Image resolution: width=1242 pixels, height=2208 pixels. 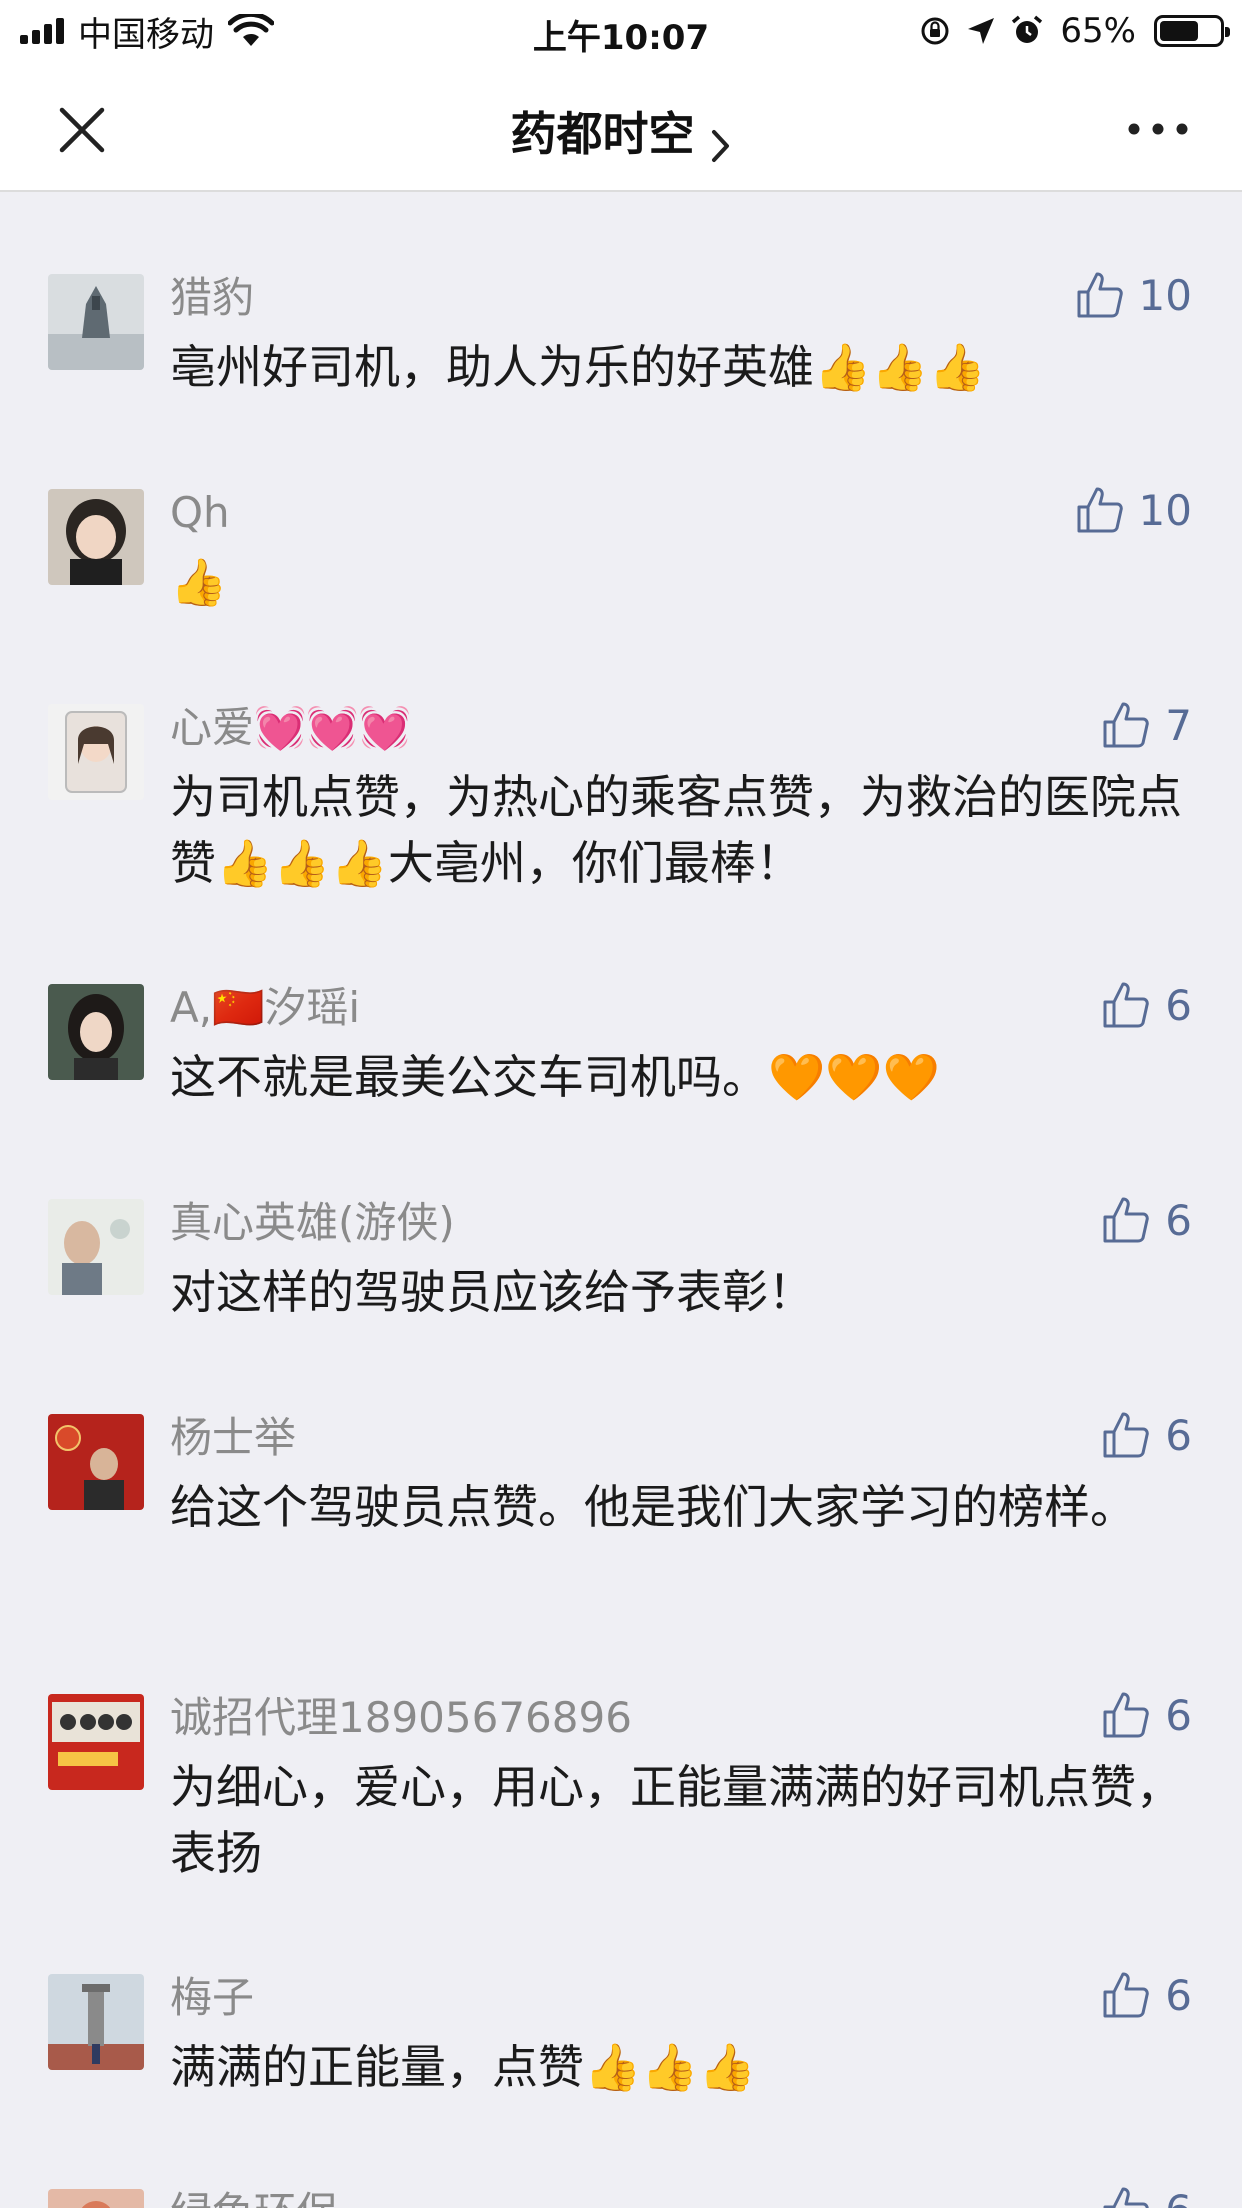 I want to click on comment-text: 为细心，爱心，用心，正能量满满的好司机点赞，表扬, so click(x=676, y=1820).